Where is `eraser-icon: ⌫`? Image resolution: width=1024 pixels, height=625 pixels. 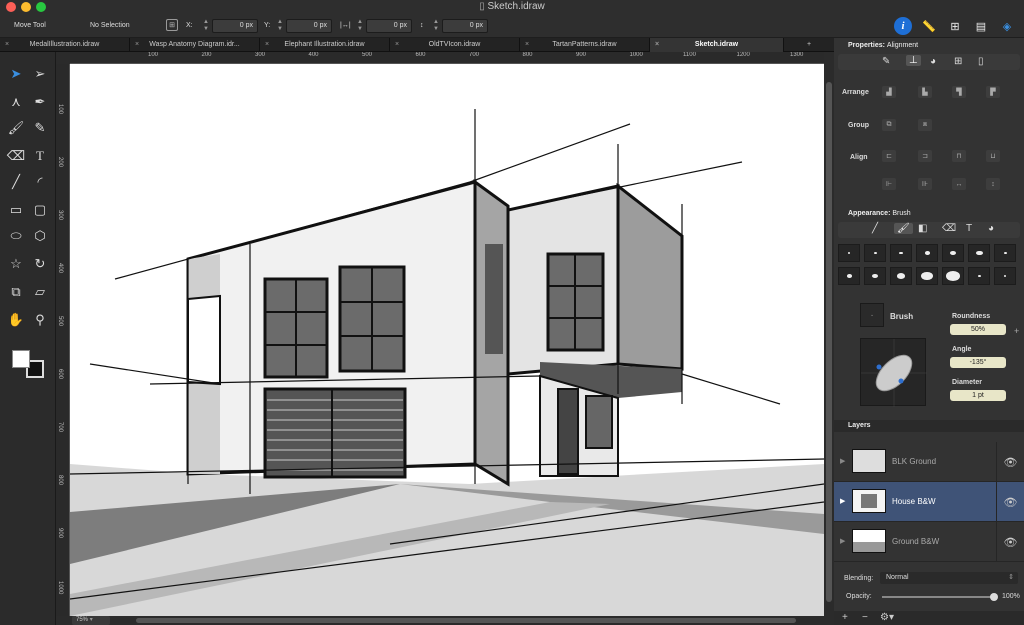
eraser-icon: ⌫ is located at coordinates (16, 156).